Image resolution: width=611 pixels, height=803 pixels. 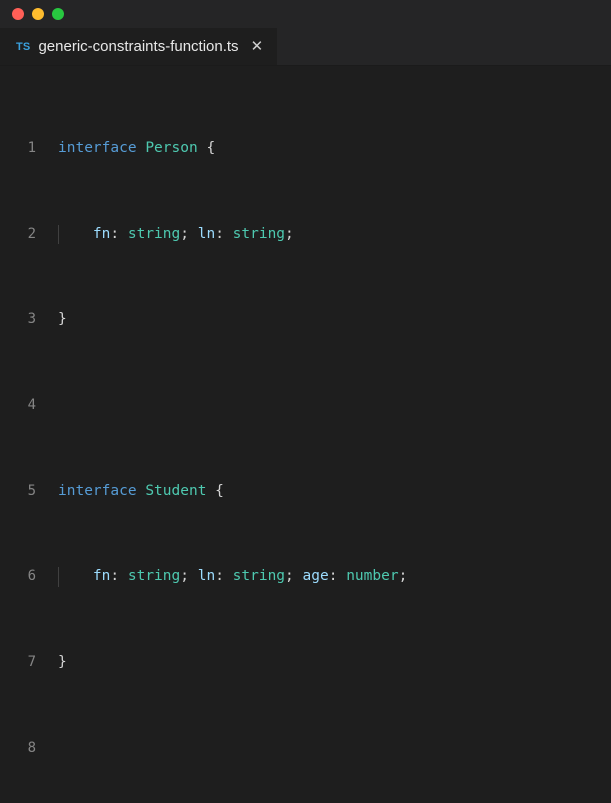 What do you see at coordinates (18, 14) in the screenshot?
I see `close-window-button` at bounding box center [18, 14].